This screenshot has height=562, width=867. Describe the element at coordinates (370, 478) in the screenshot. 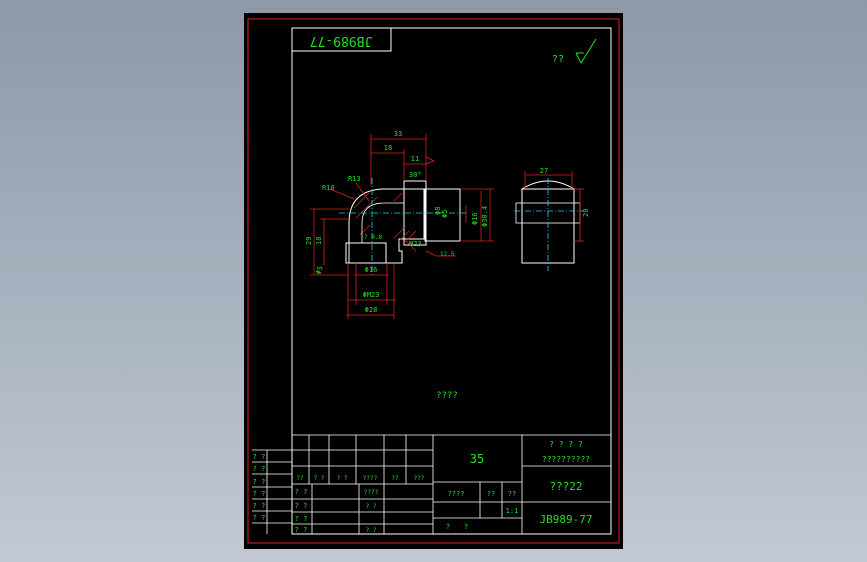

I see `rev-label-3: ????` at that location.